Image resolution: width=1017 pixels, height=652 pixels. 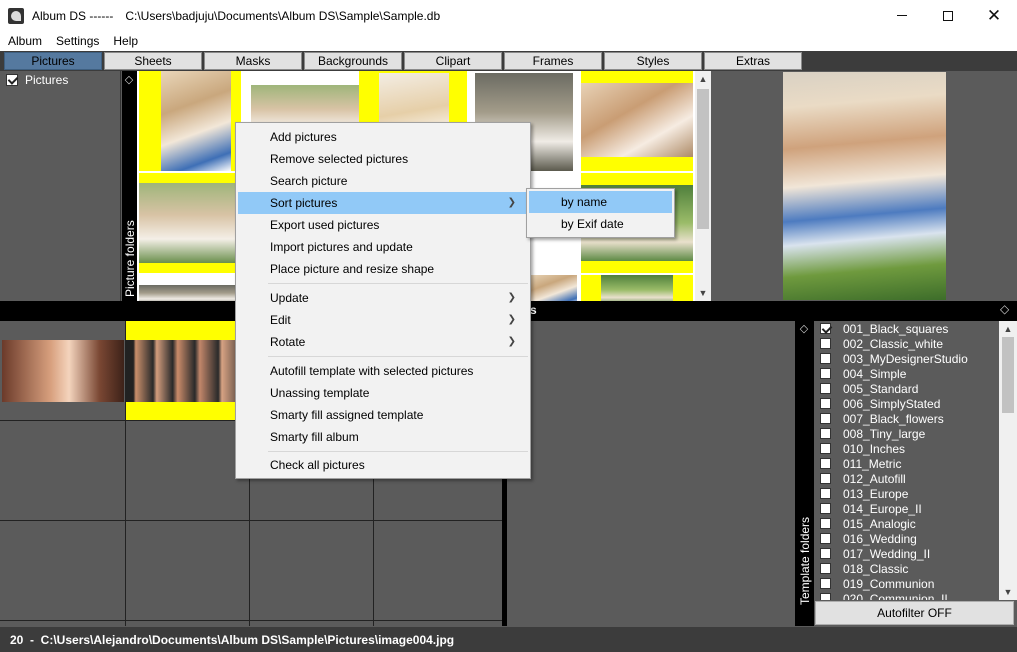 What do you see at coordinates (383, 320) in the screenshot?
I see `menu-item-edit: Edit ❯` at bounding box center [383, 320].